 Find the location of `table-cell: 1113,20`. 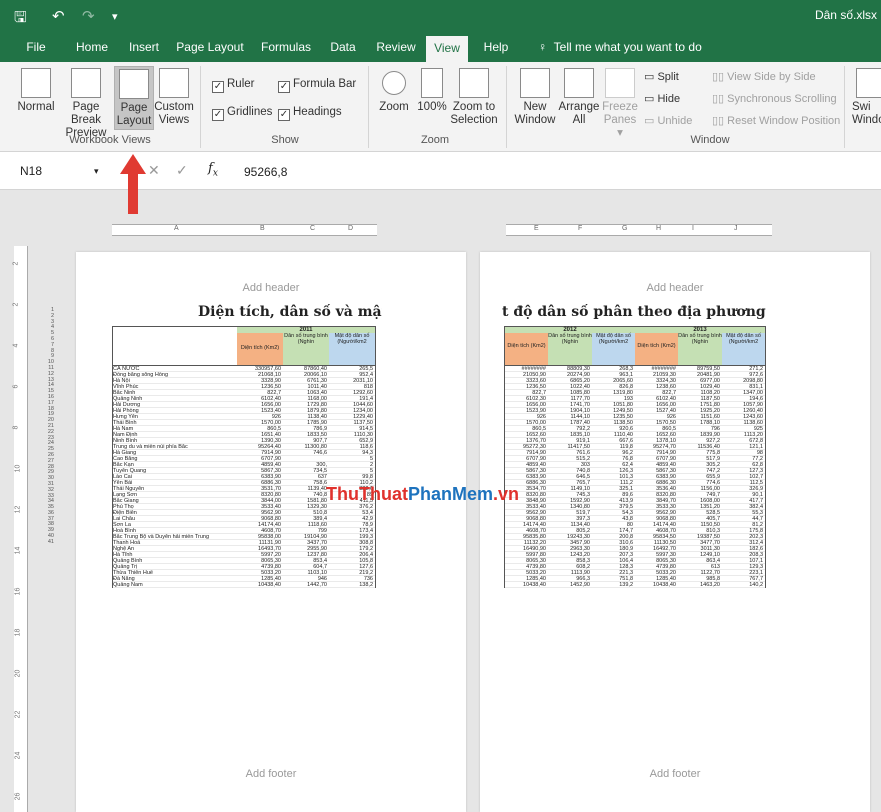

table-cell: 1113,20 is located at coordinates (742, 434).